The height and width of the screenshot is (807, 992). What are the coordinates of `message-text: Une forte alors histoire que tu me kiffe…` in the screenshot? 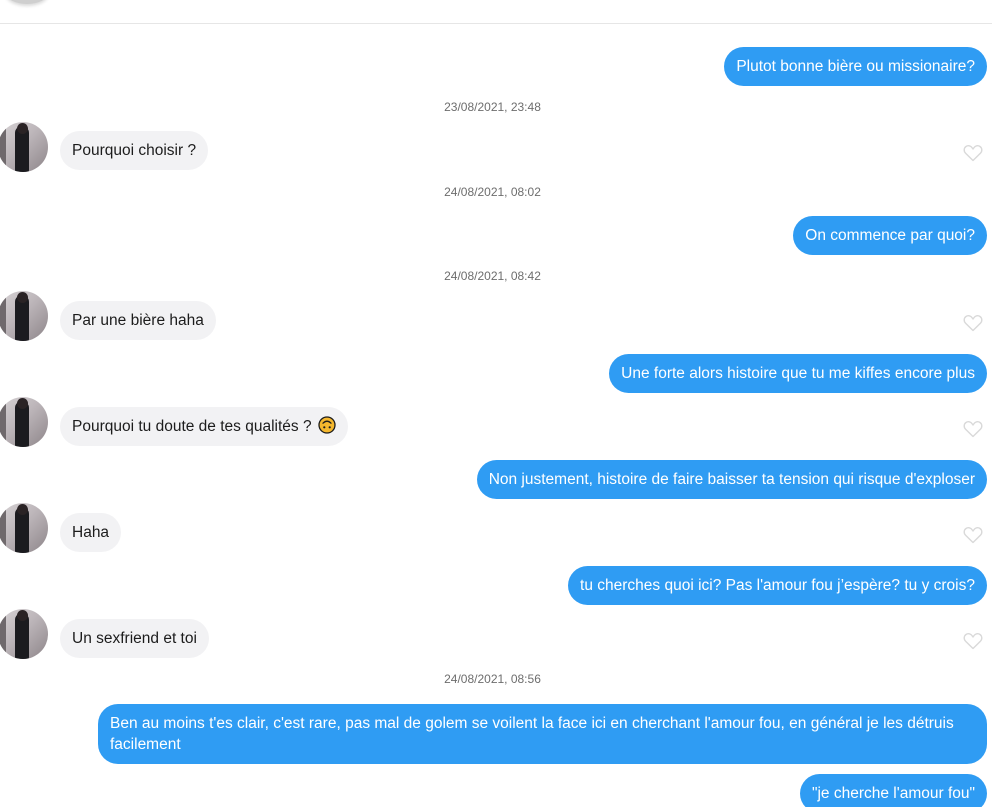 It's located at (798, 373).